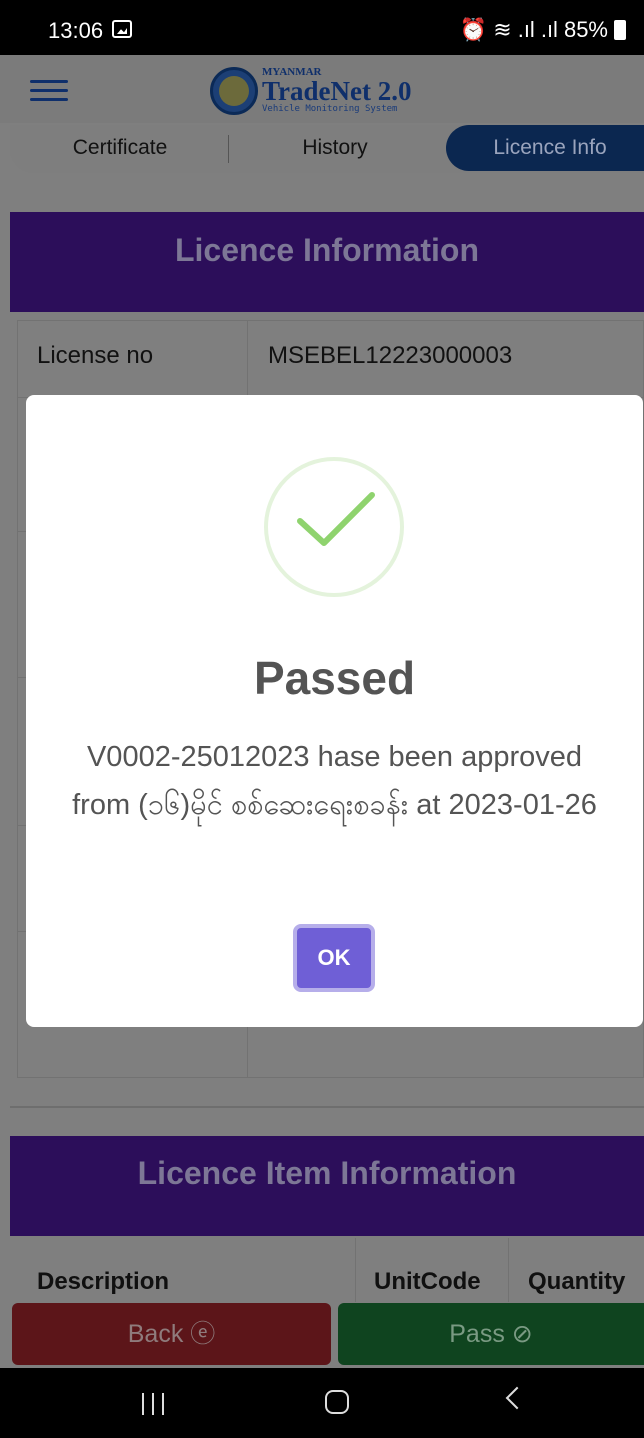 The height and width of the screenshot is (1438, 644). What do you see at coordinates (334, 958) in the screenshot?
I see `ok-button: OK` at bounding box center [334, 958].